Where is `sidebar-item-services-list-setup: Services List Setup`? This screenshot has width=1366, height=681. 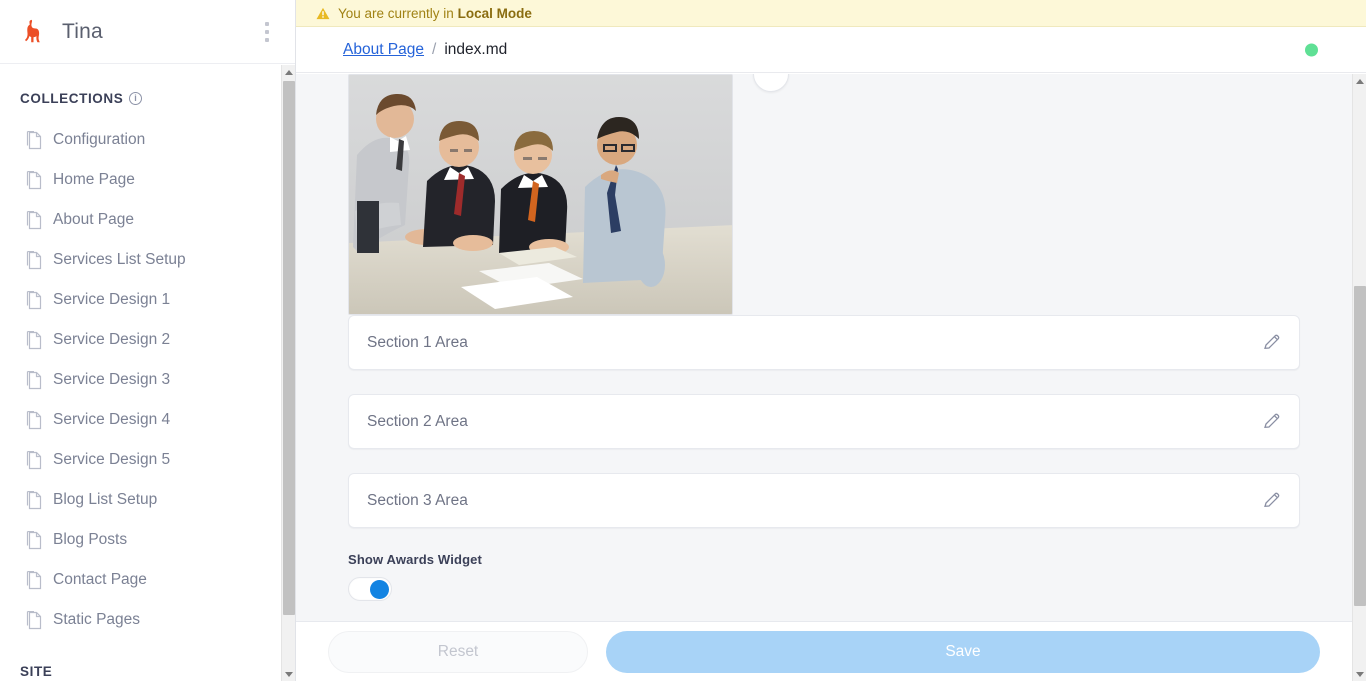 sidebar-item-services-list-setup: Services List Setup is located at coordinates (147, 260).